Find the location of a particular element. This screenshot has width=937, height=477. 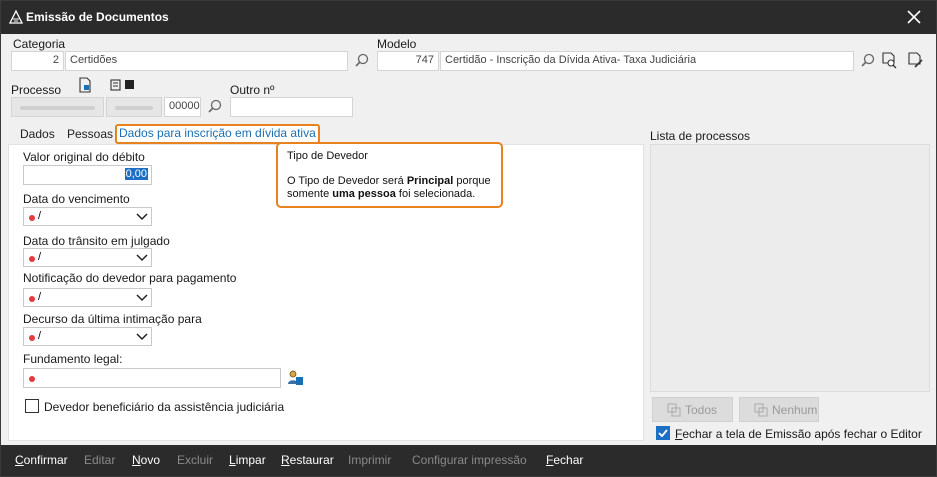

confirmar-button: Confirmar is located at coordinates (41, 460).